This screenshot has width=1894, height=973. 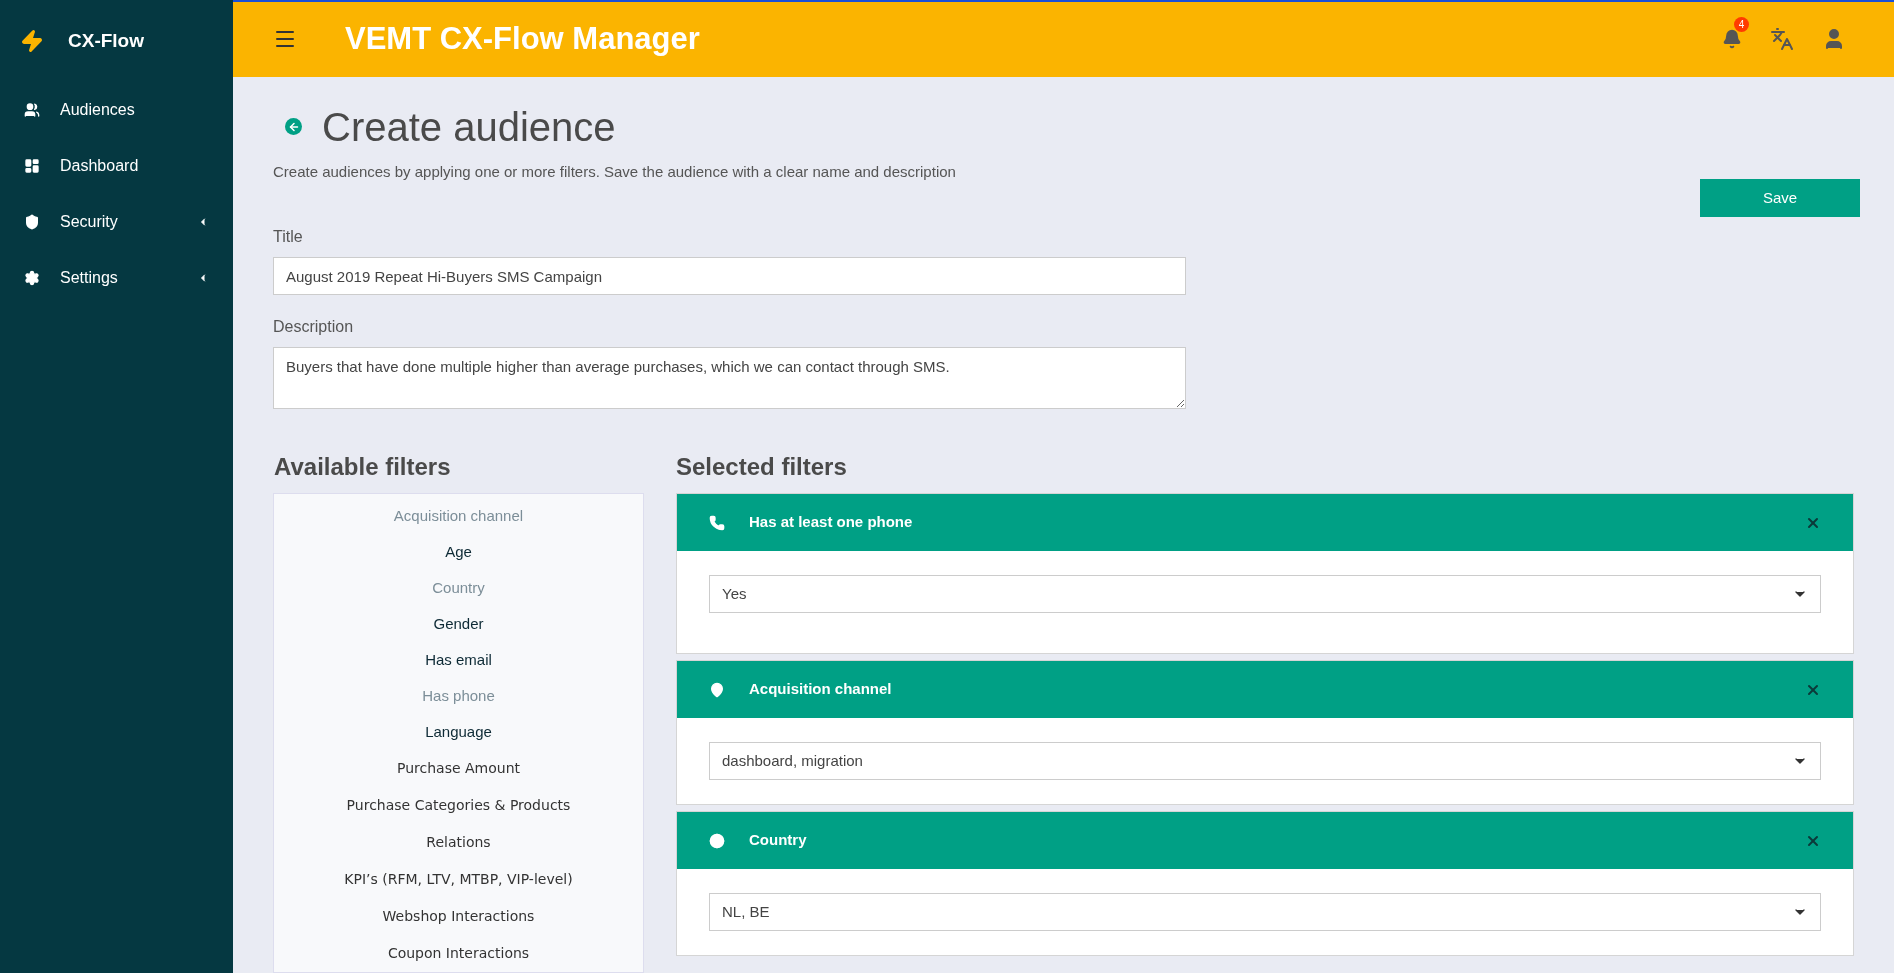 What do you see at coordinates (458, 879) in the screenshot?
I see `filter-option: KPI’s (RFM, LTV, MTBP, VIP-level)` at bounding box center [458, 879].